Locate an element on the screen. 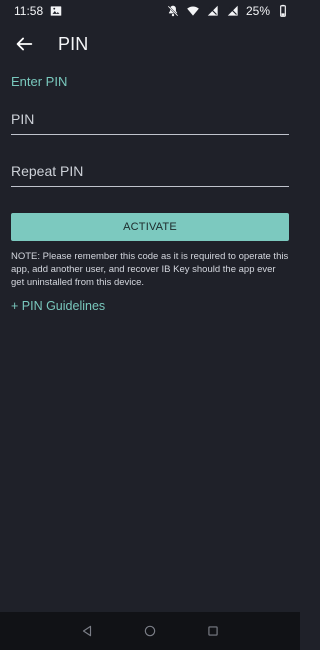  status-time: 11:58 is located at coordinates (29, 11).